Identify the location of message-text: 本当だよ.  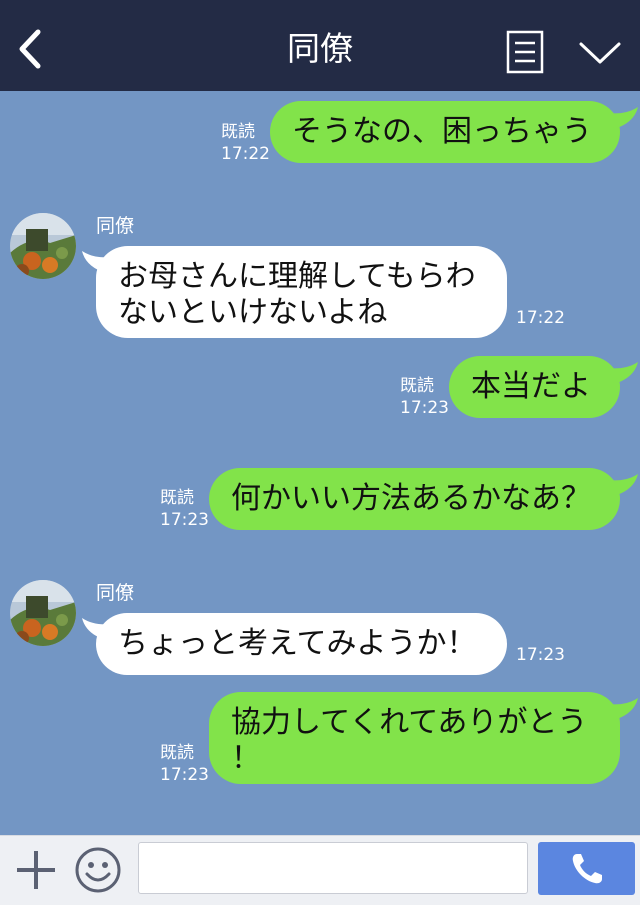
(531, 386).